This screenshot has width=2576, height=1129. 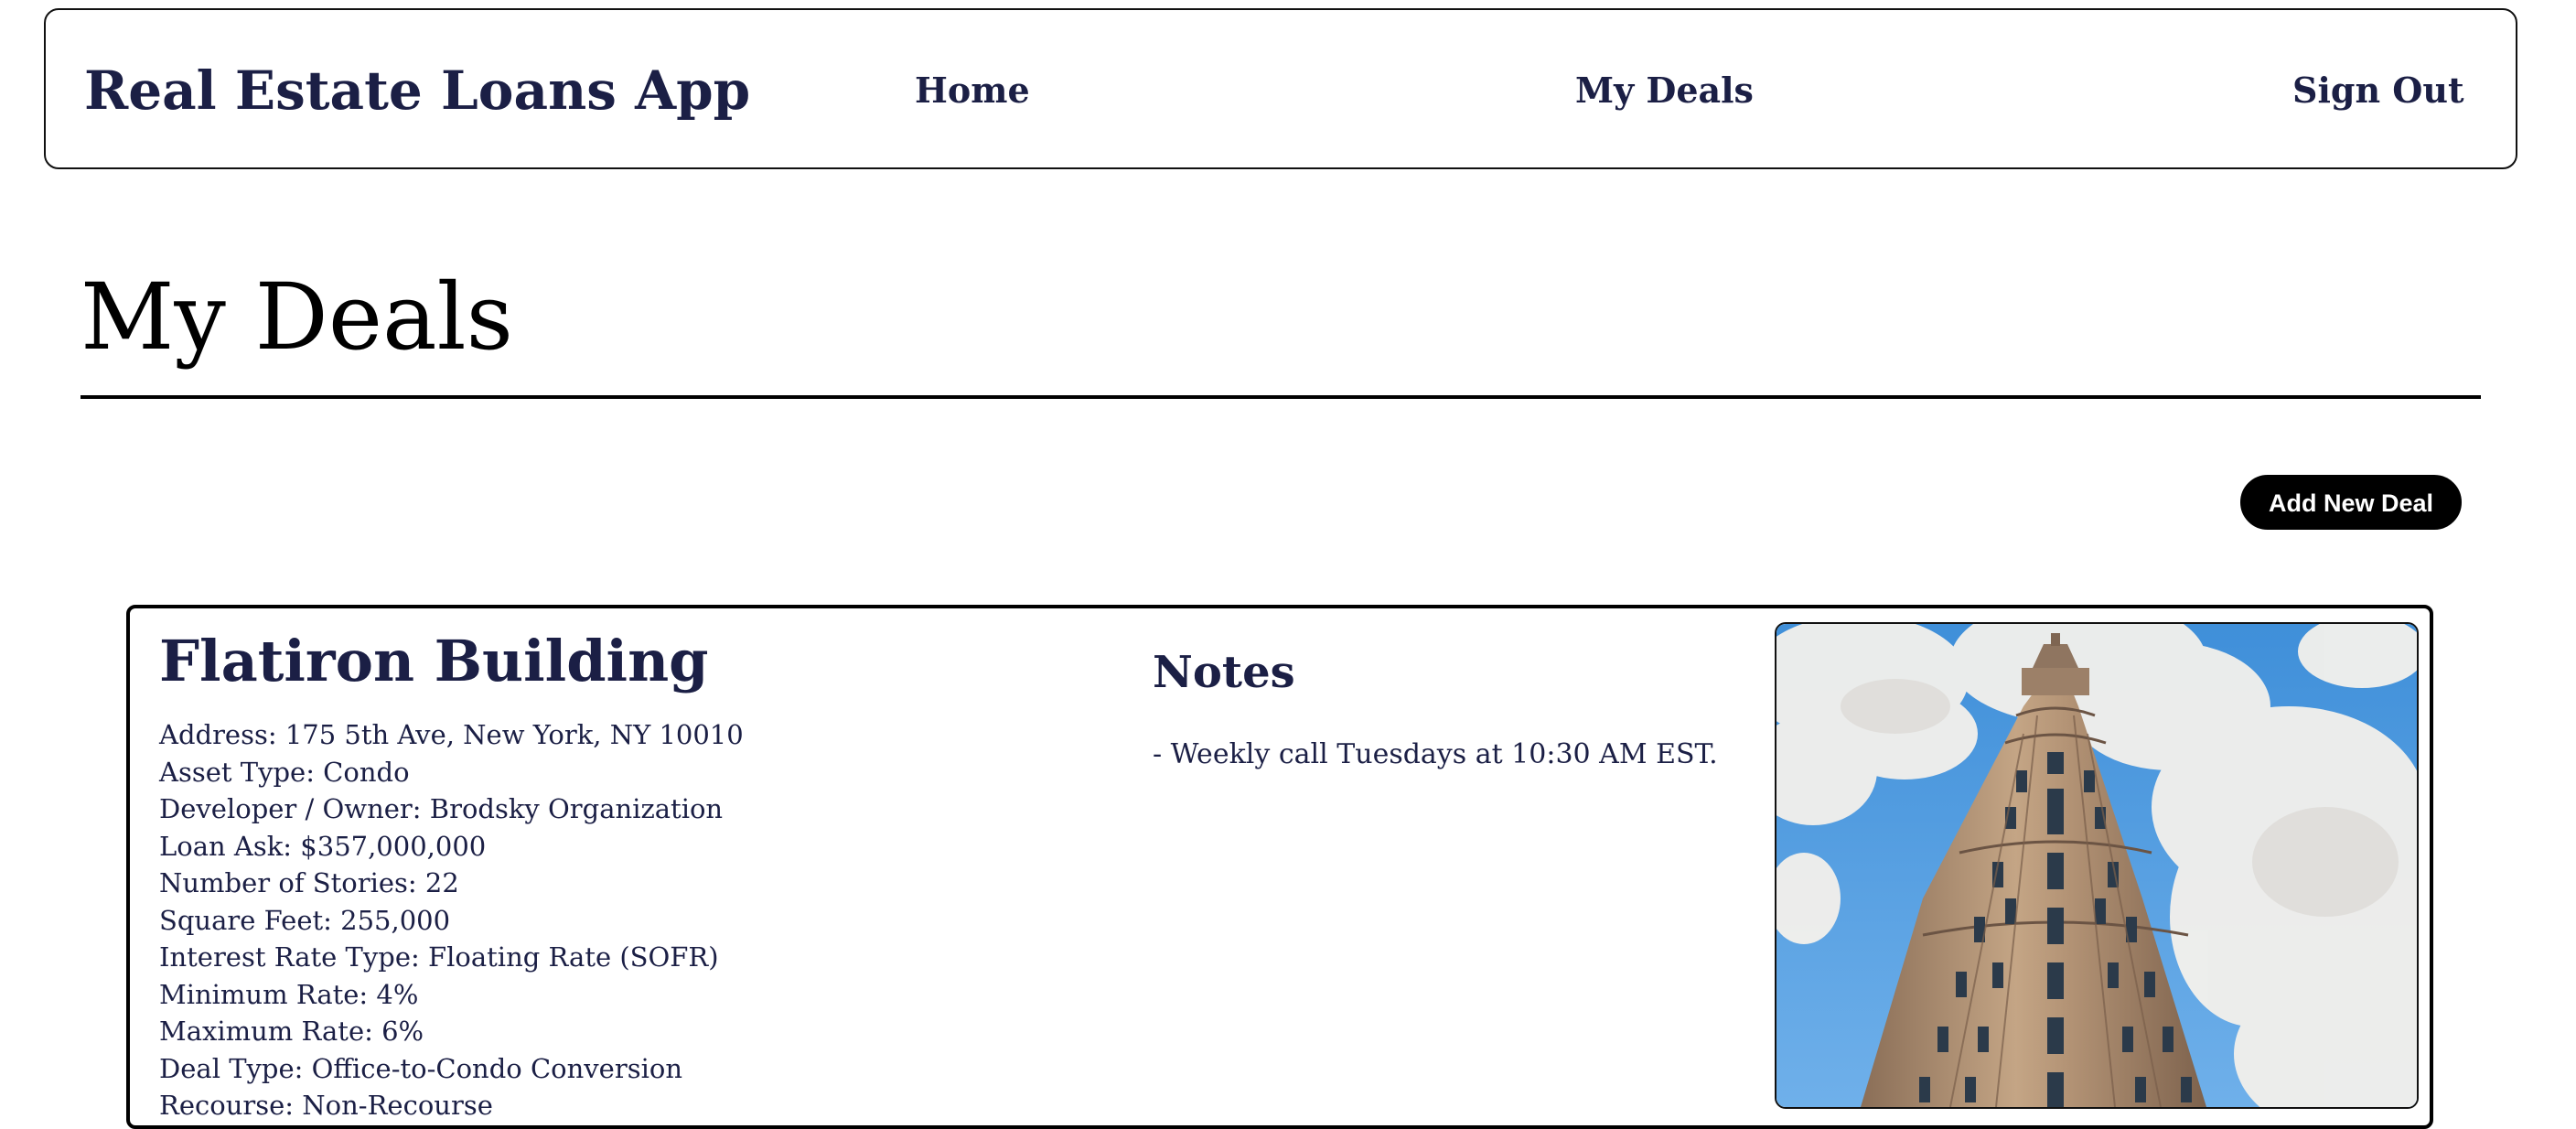 I want to click on deal-maximum-rate: Maximum Rate: 6%, so click(x=292, y=1031).